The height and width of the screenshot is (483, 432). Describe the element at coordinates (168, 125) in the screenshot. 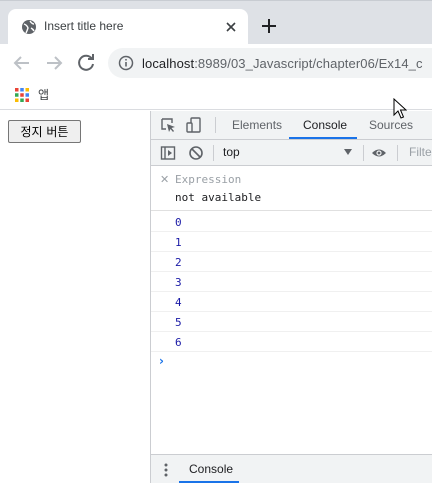

I see `inspect-element-icon` at that location.